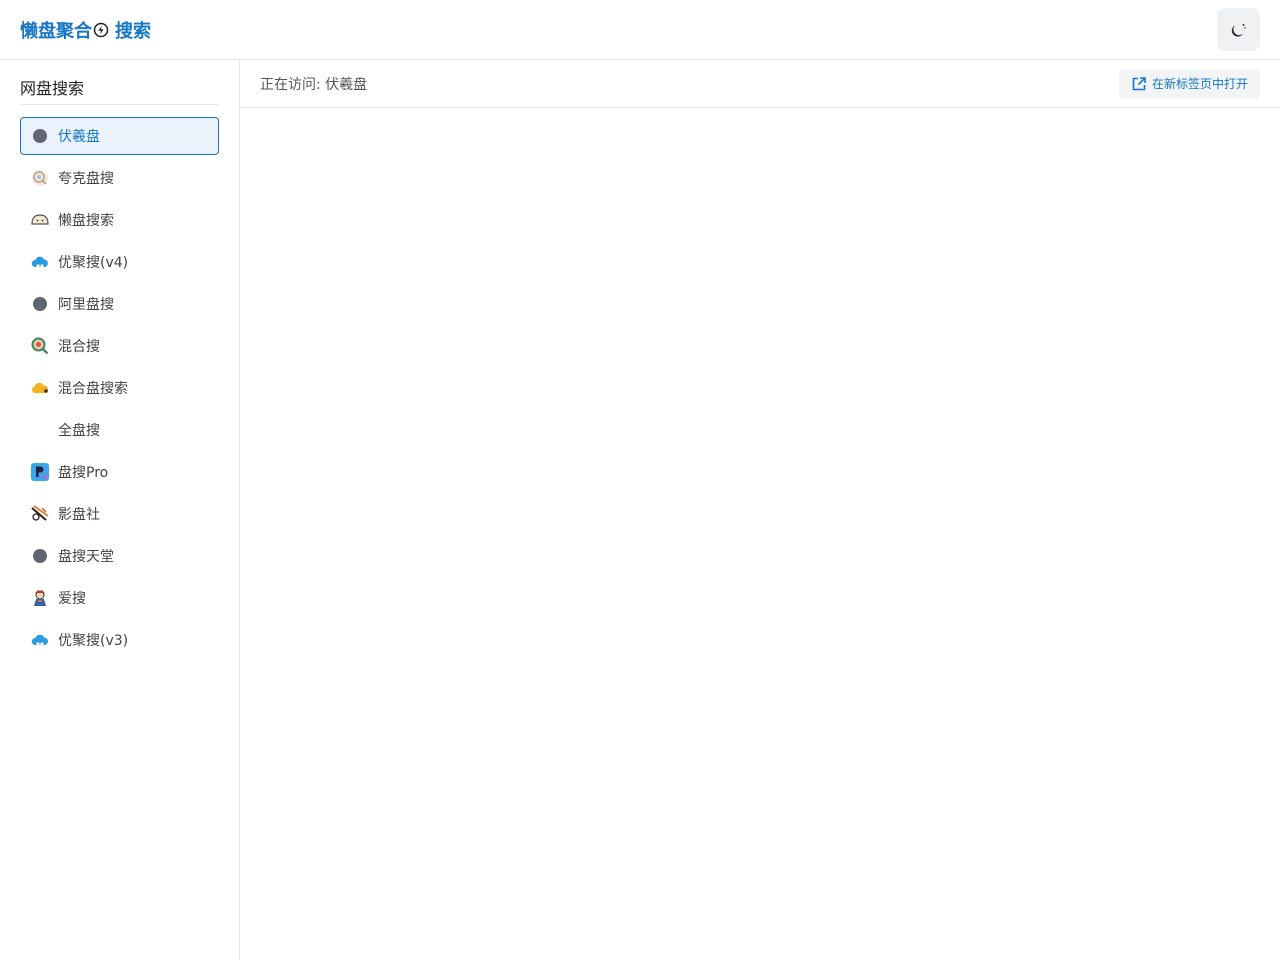  I want to click on sidebar-item-quanpansou: 全盘搜, so click(119, 430).